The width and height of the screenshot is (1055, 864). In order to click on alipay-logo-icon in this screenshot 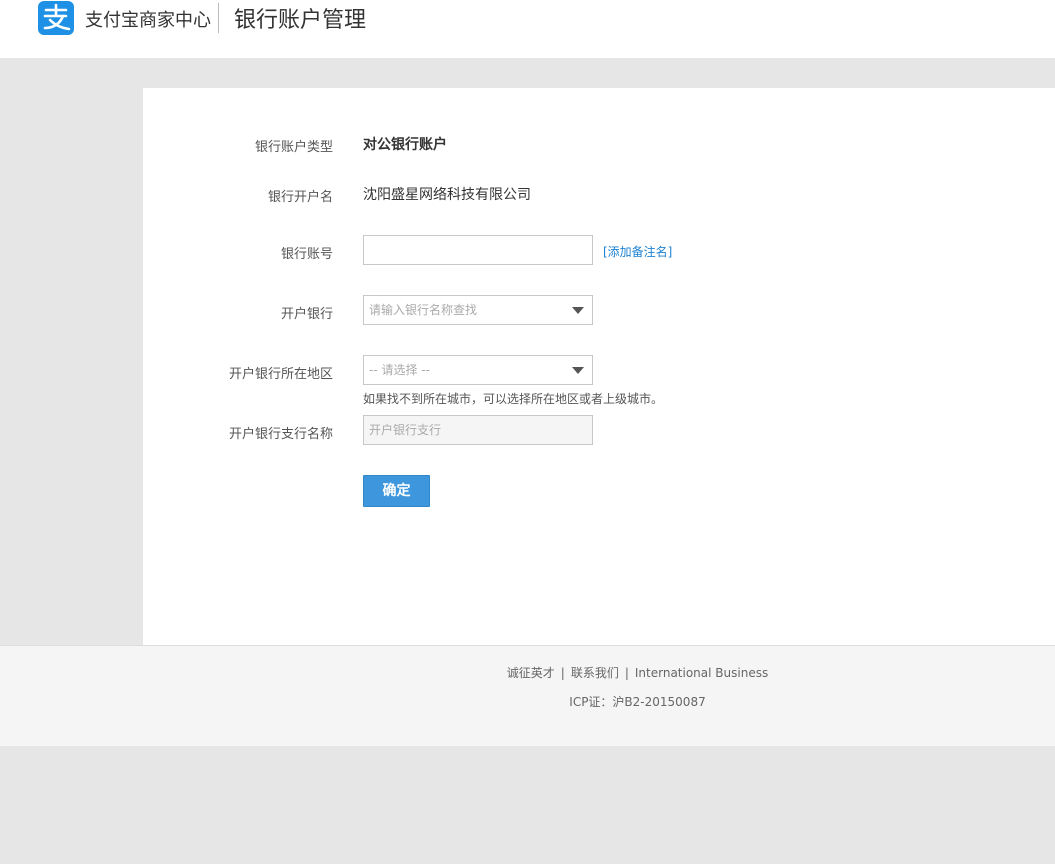, I will do `click(56, 18)`.